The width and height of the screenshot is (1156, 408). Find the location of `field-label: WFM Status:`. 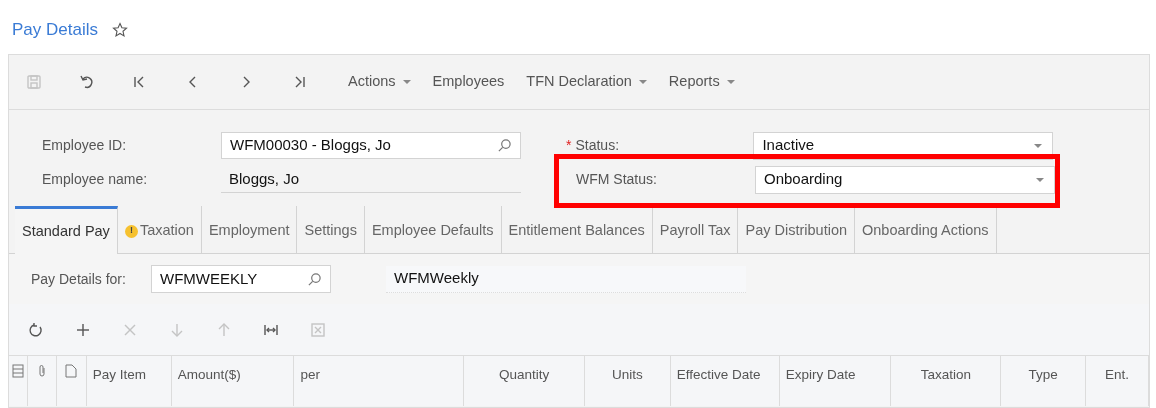

field-label: WFM Status: is located at coordinates (616, 179).